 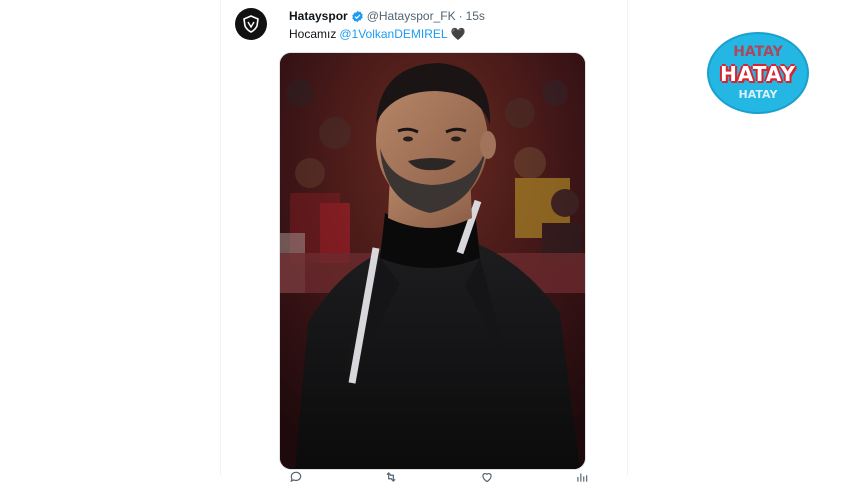 What do you see at coordinates (296, 476) in the screenshot?
I see `reply-icon` at bounding box center [296, 476].